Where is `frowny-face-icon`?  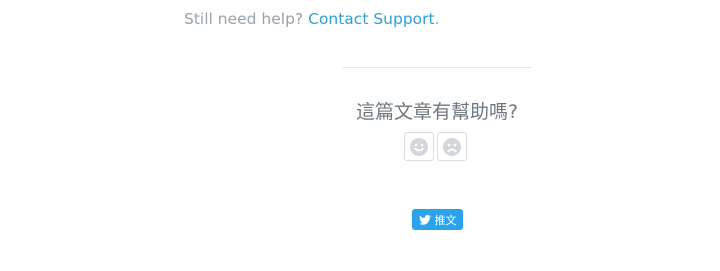
frowny-face-icon is located at coordinates (452, 146).